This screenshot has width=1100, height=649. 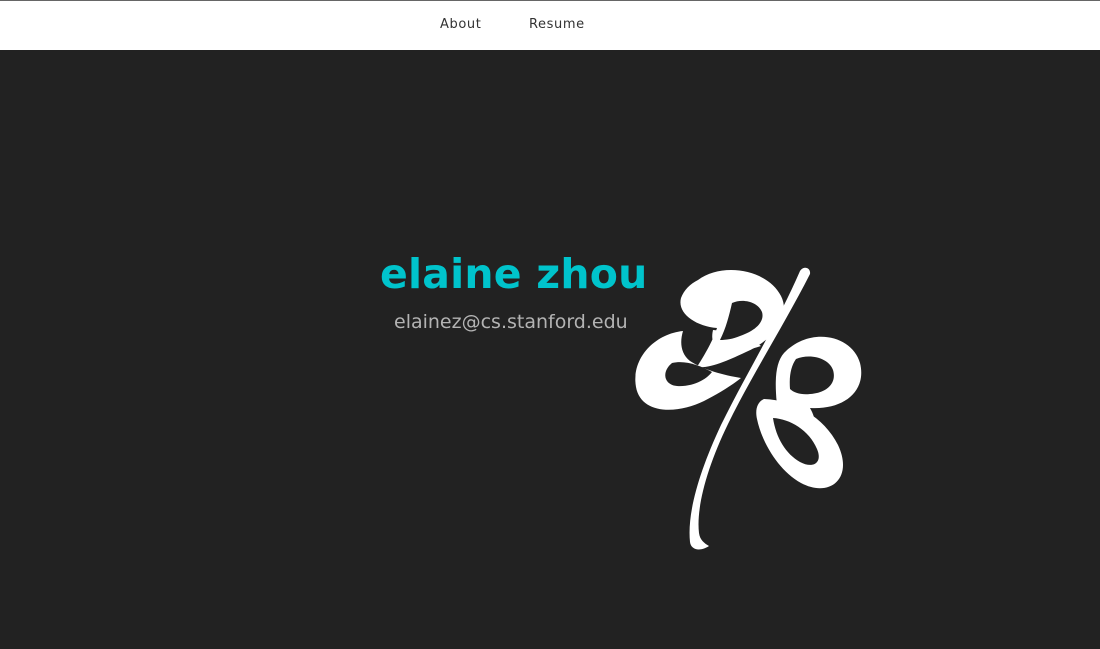 What do you see at coordinates (514, 274) in the screenshot?
I see `site-title: elaine zhou` at bounding box center [514, 274].